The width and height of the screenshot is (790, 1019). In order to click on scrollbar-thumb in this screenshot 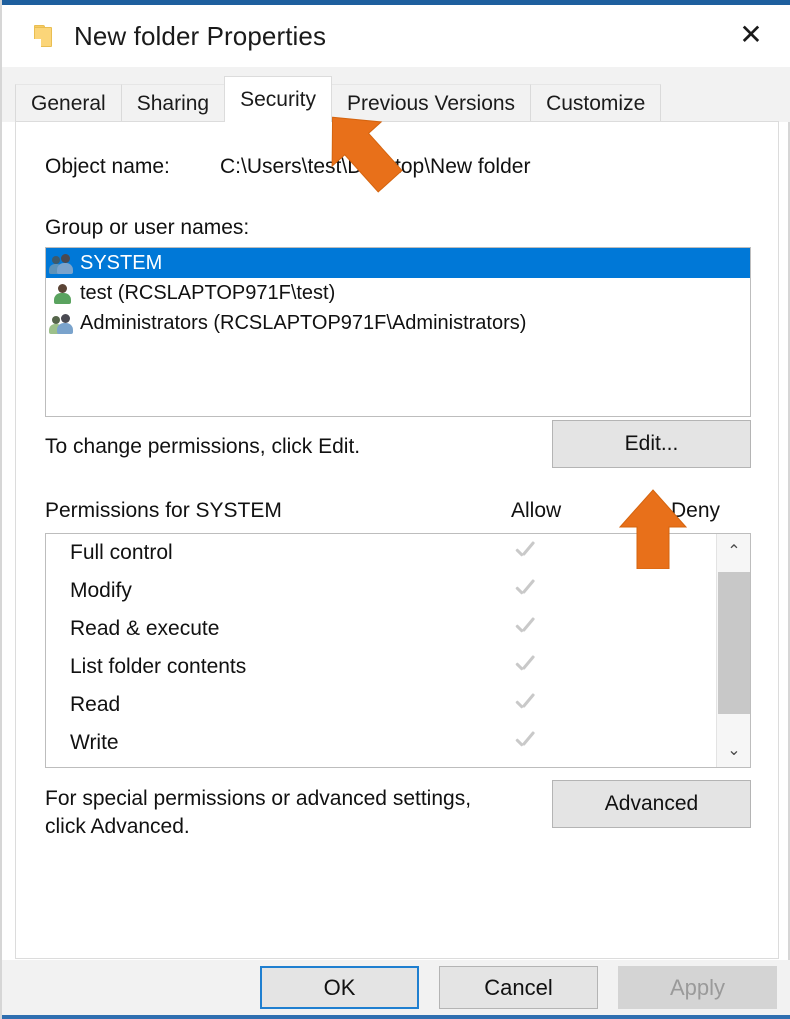, I will do `click(734, 643)`.